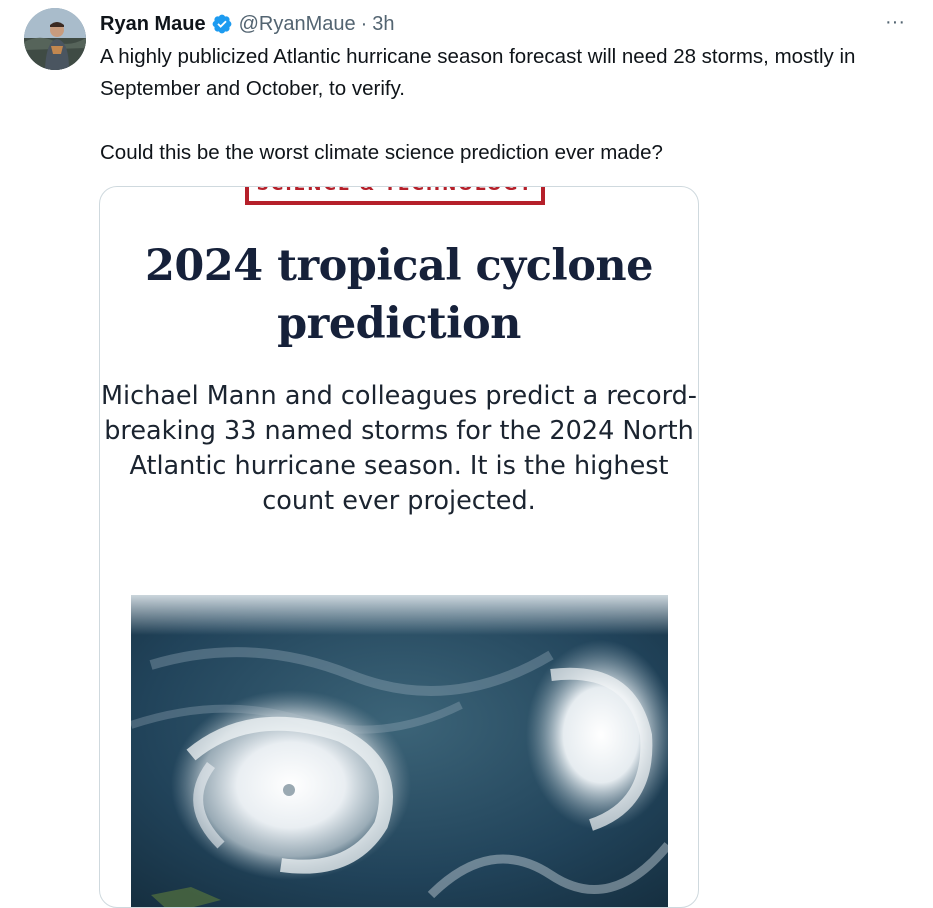  Describe the element at coordinates (153, 24) in the screenshot. I see `author-display-name: Ryan Maue` at that location.